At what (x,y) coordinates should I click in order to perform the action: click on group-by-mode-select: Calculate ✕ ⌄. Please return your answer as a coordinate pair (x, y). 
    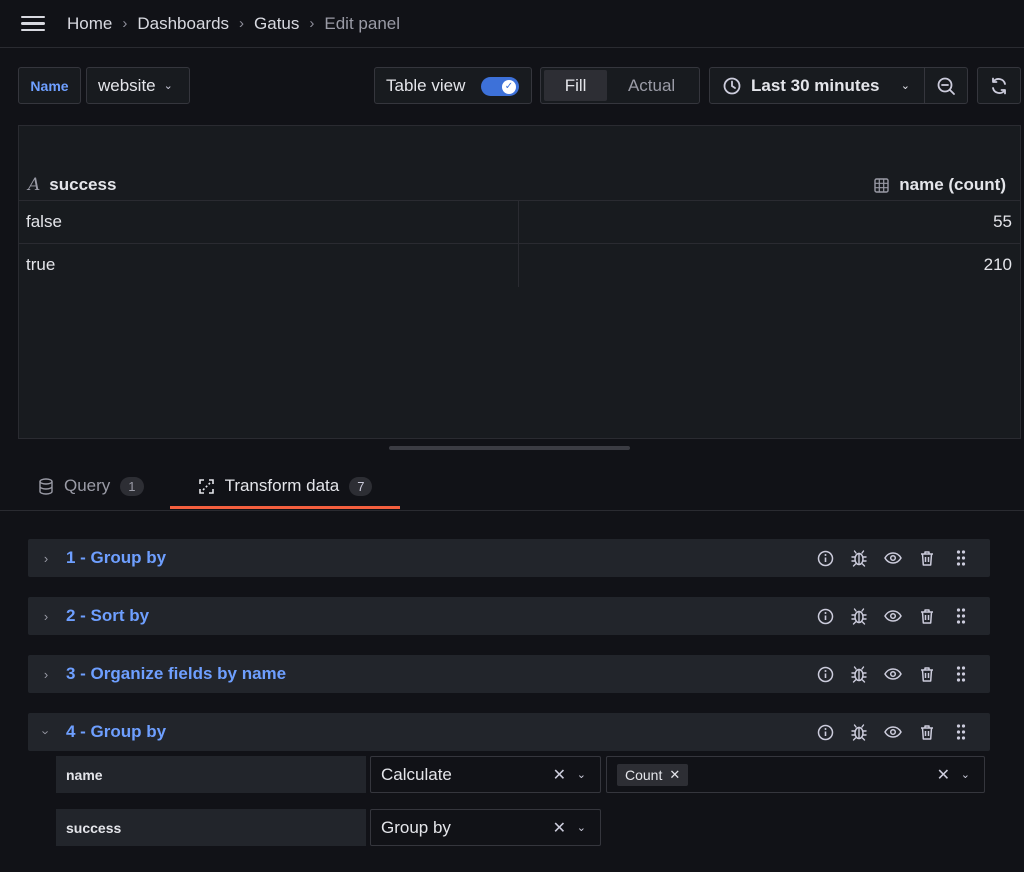
    Looking at the image, I should click on (485, 774).